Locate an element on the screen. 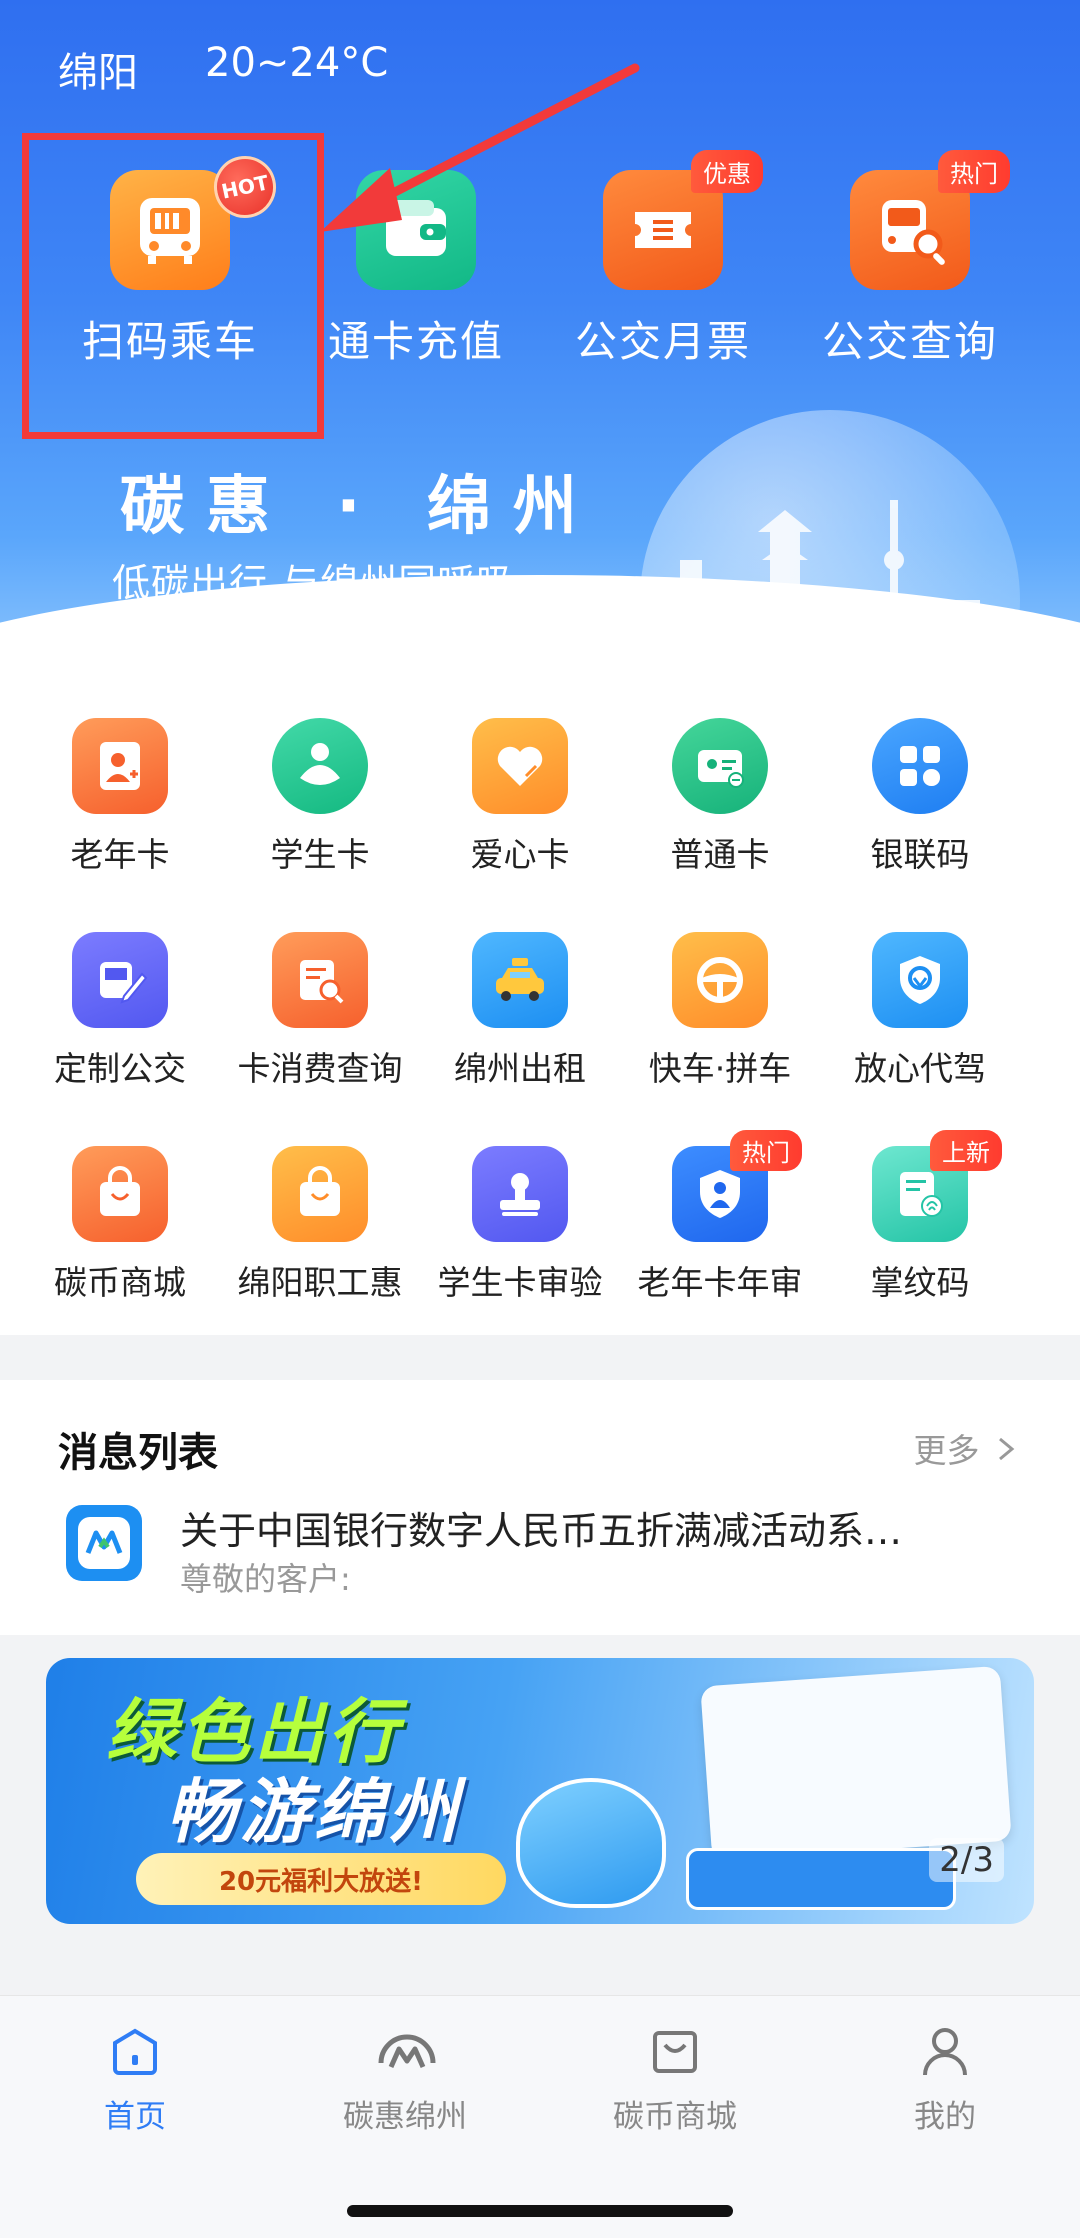 Image resolution: width=1080 pixels, height=2238 pixels. entry-bus-query-label: 公交查询 is located at coordinates (909, 341).